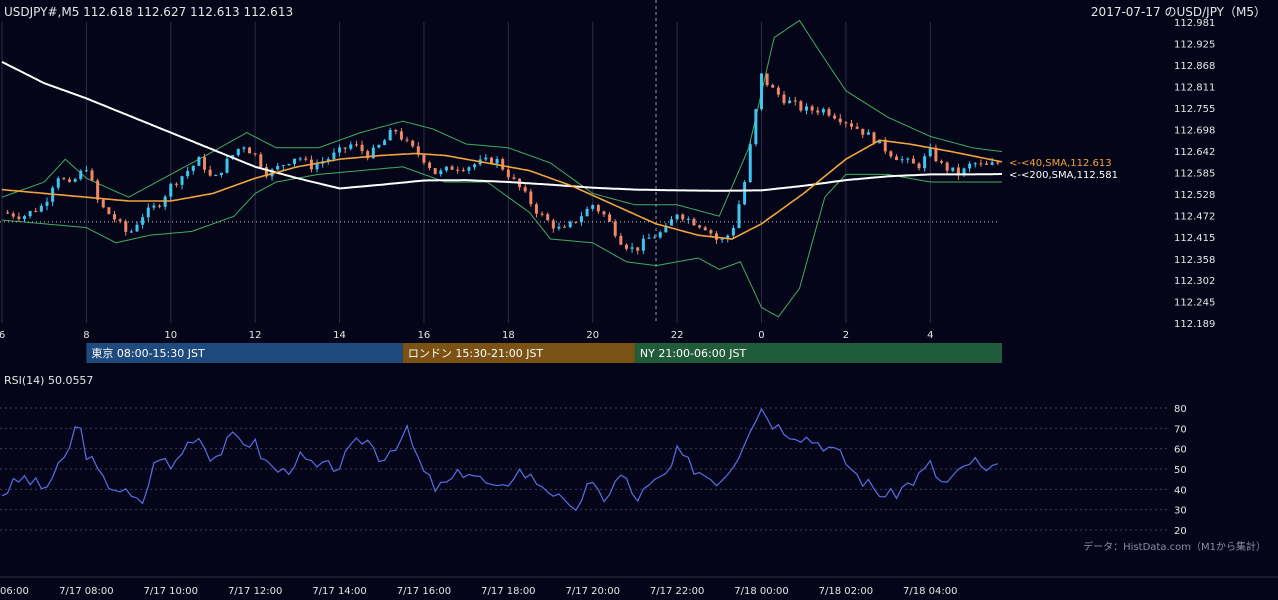 The image size is (1278, 600). What do you see at coordinates (14, 591) in the screenshot?
I see `time-tick-label: 06:00` at bounding box center [14, 591].